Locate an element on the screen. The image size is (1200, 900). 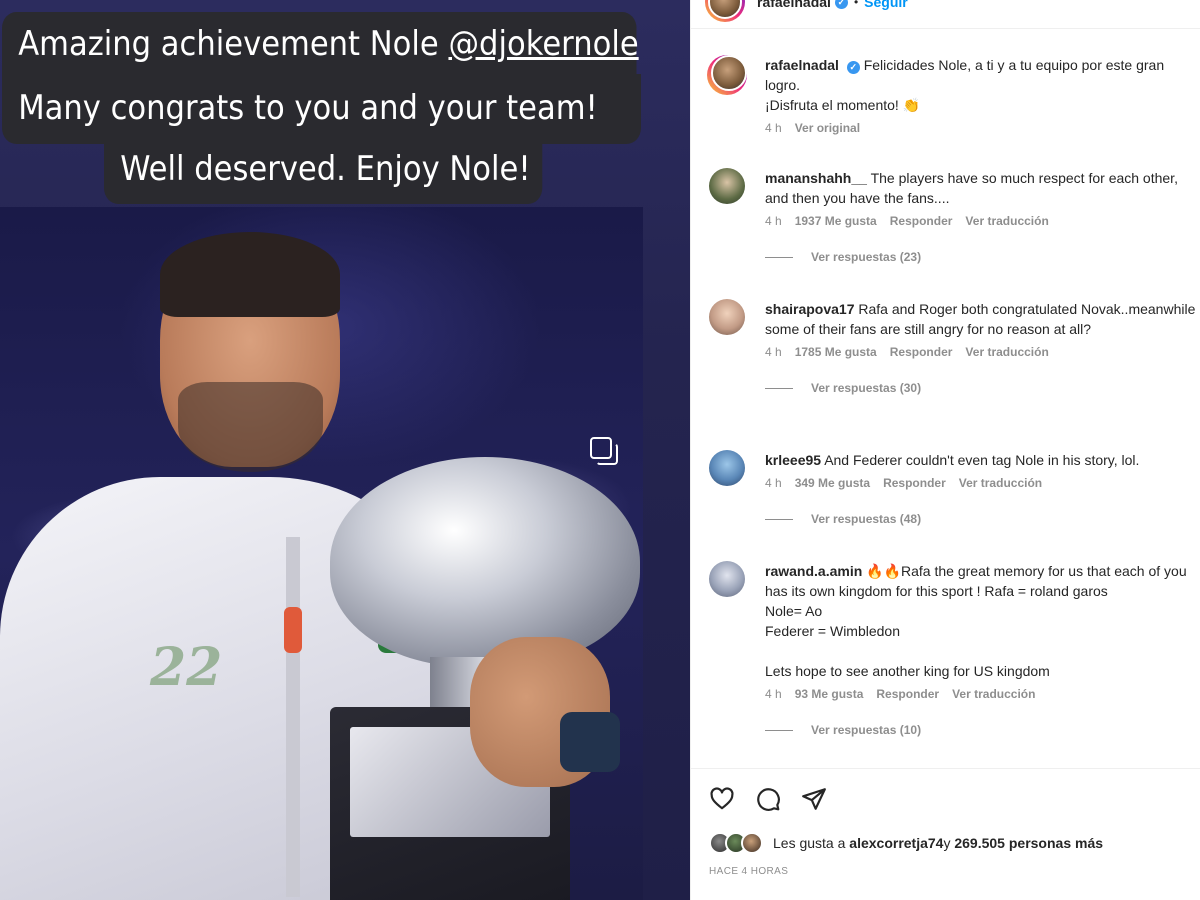
trophy-cup is located at coordinates (485, 562).